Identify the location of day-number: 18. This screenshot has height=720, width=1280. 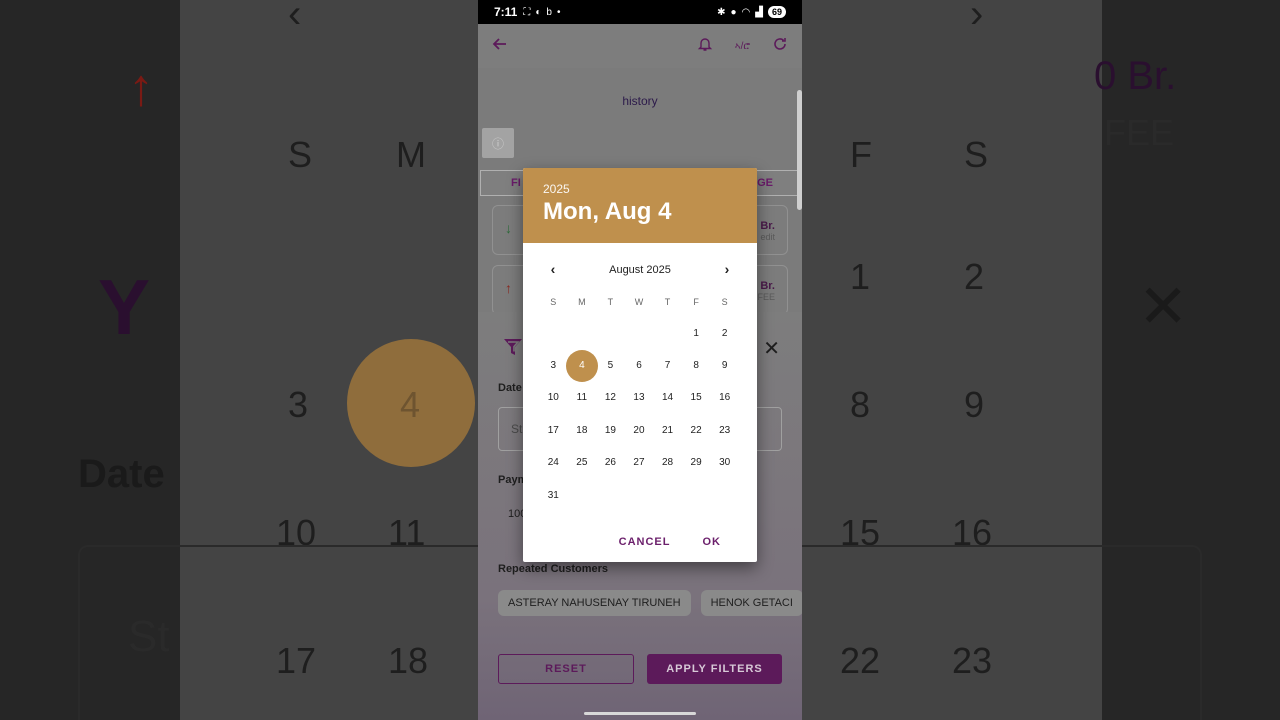
(582, 430).